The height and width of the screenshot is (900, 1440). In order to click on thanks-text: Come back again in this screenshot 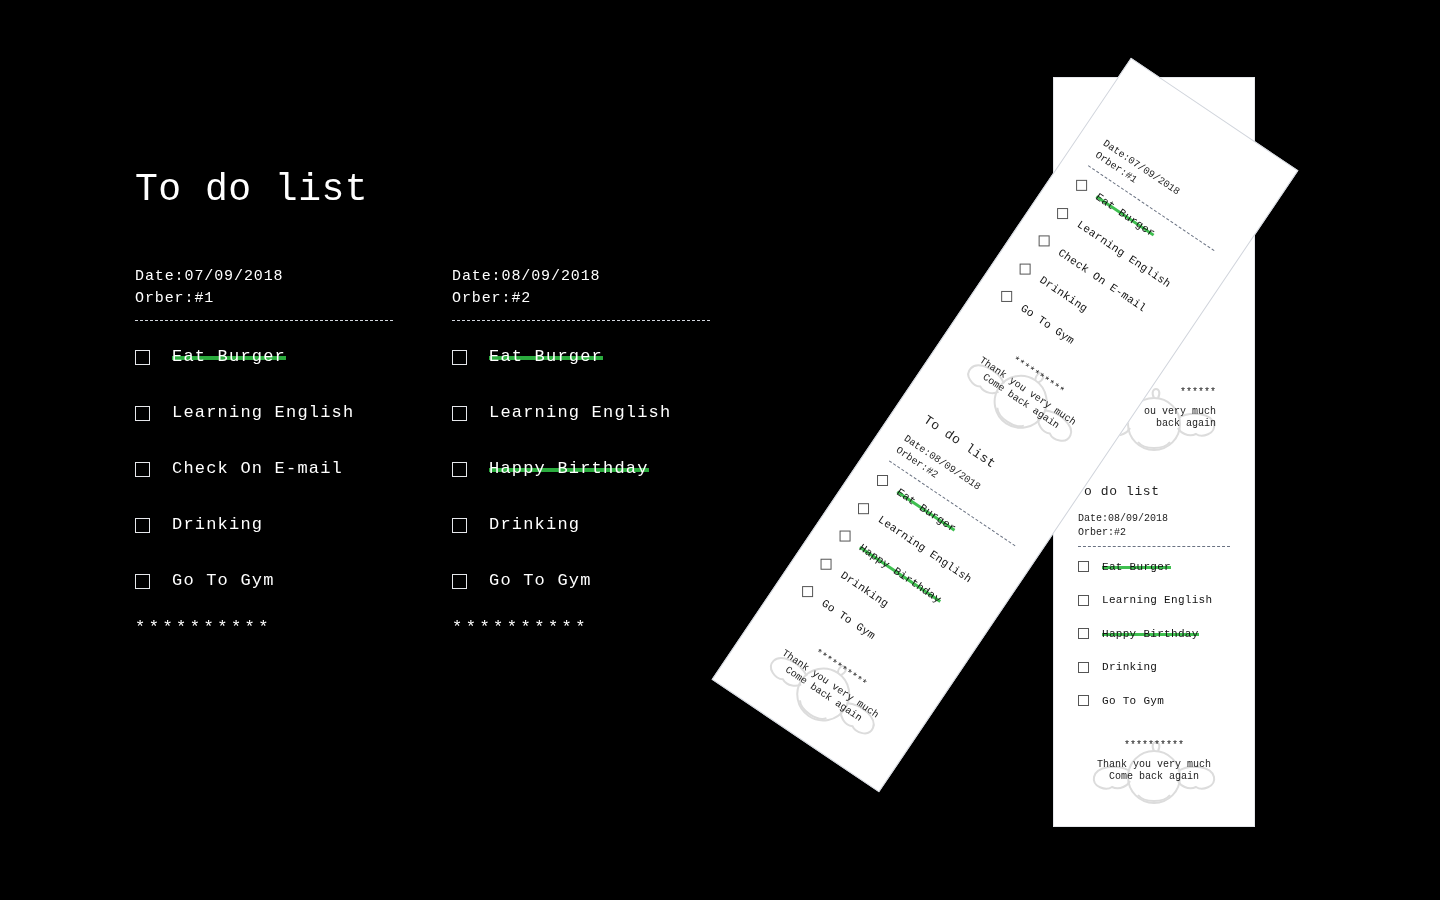, I will do `click(1154, 777)`.